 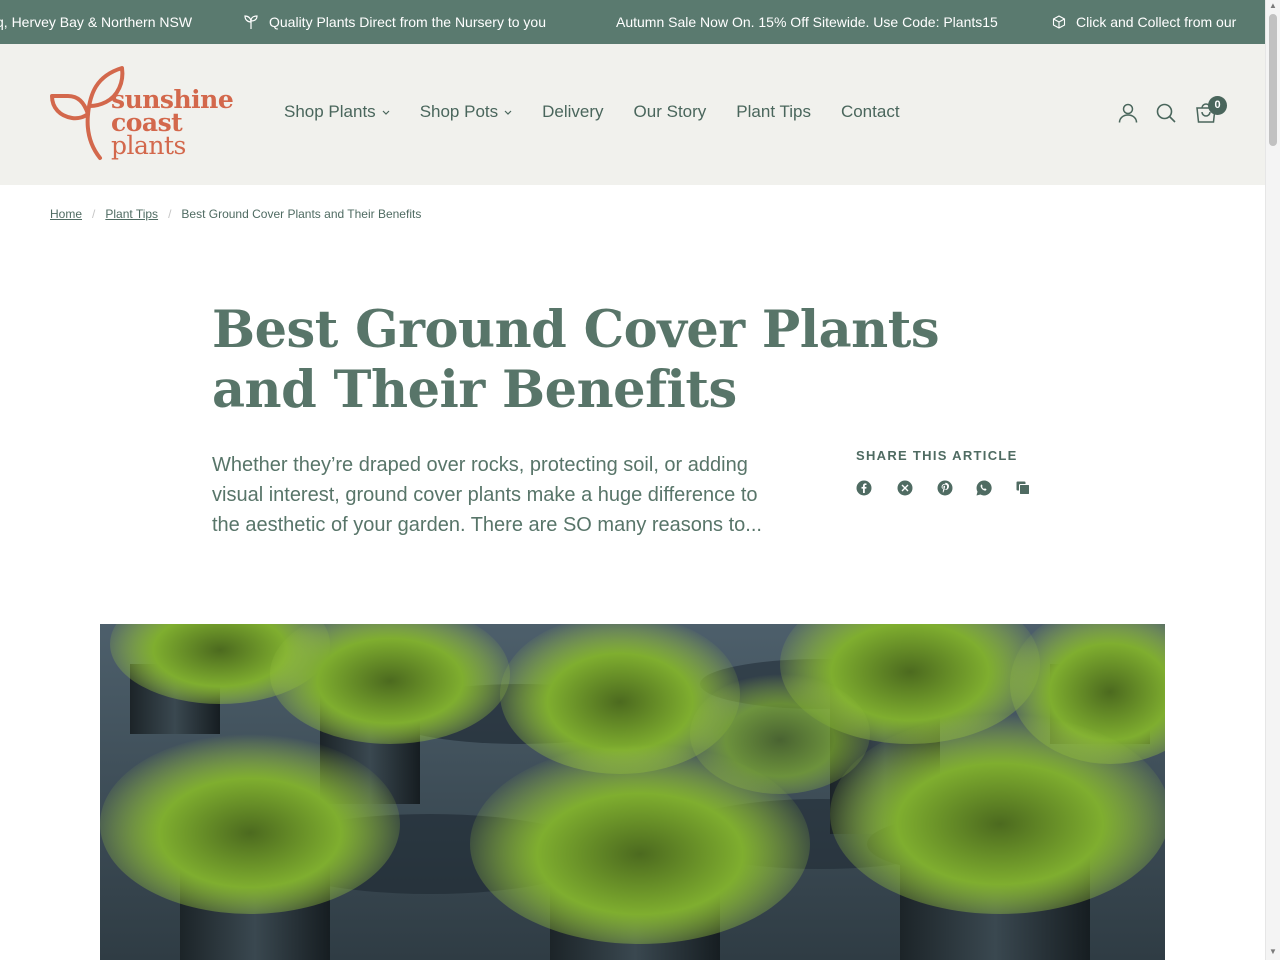 I want to click on announcement-text: q, Hervey Bay & Northern NSW, so click(x=96, y=22).